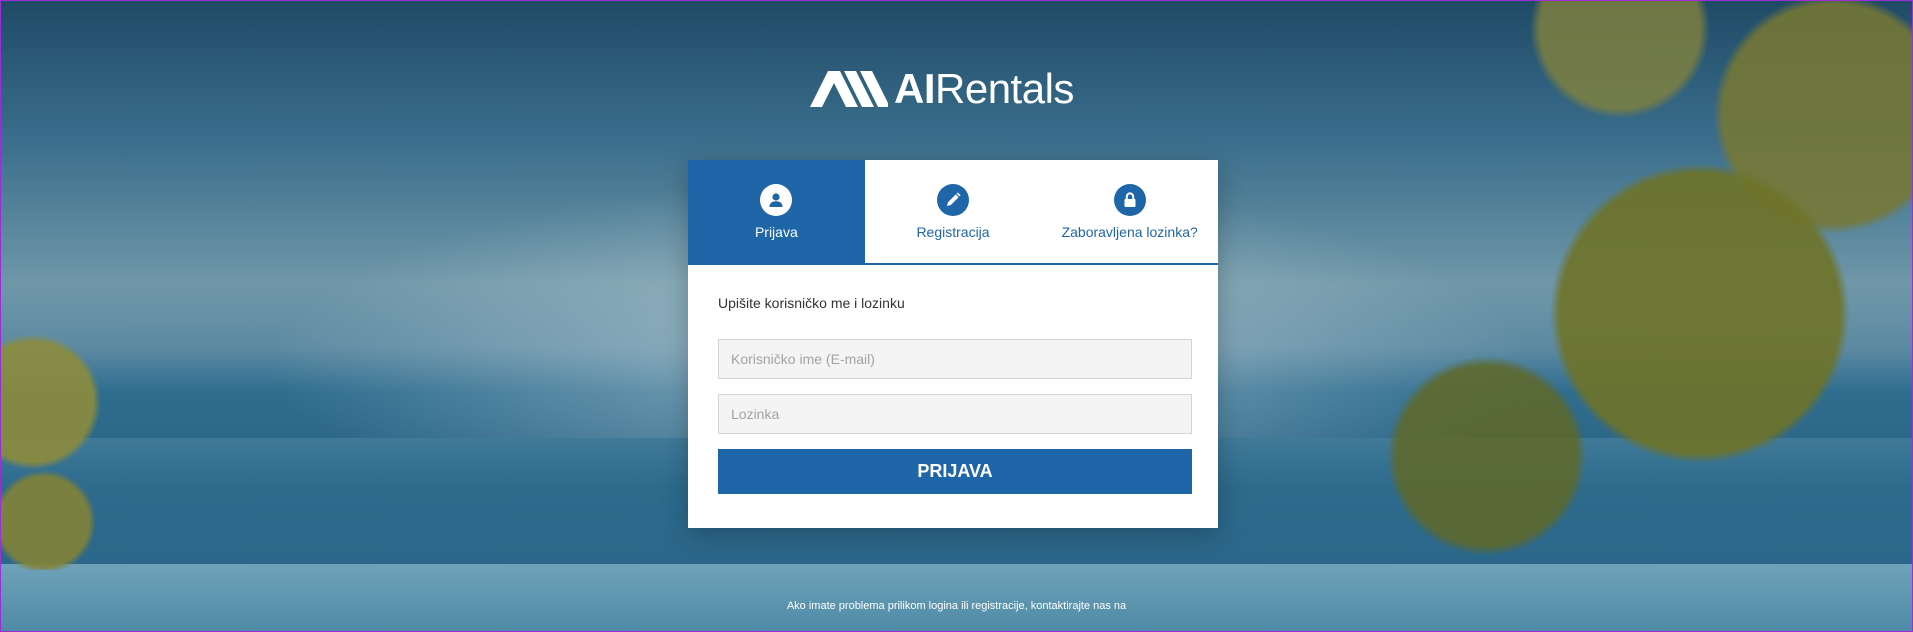 Image resolution: width=1913 pixels, height=632 pixels. Describe the element at coordinates (1129, 200) in the screenshot. I see `lock-icon` at that location.